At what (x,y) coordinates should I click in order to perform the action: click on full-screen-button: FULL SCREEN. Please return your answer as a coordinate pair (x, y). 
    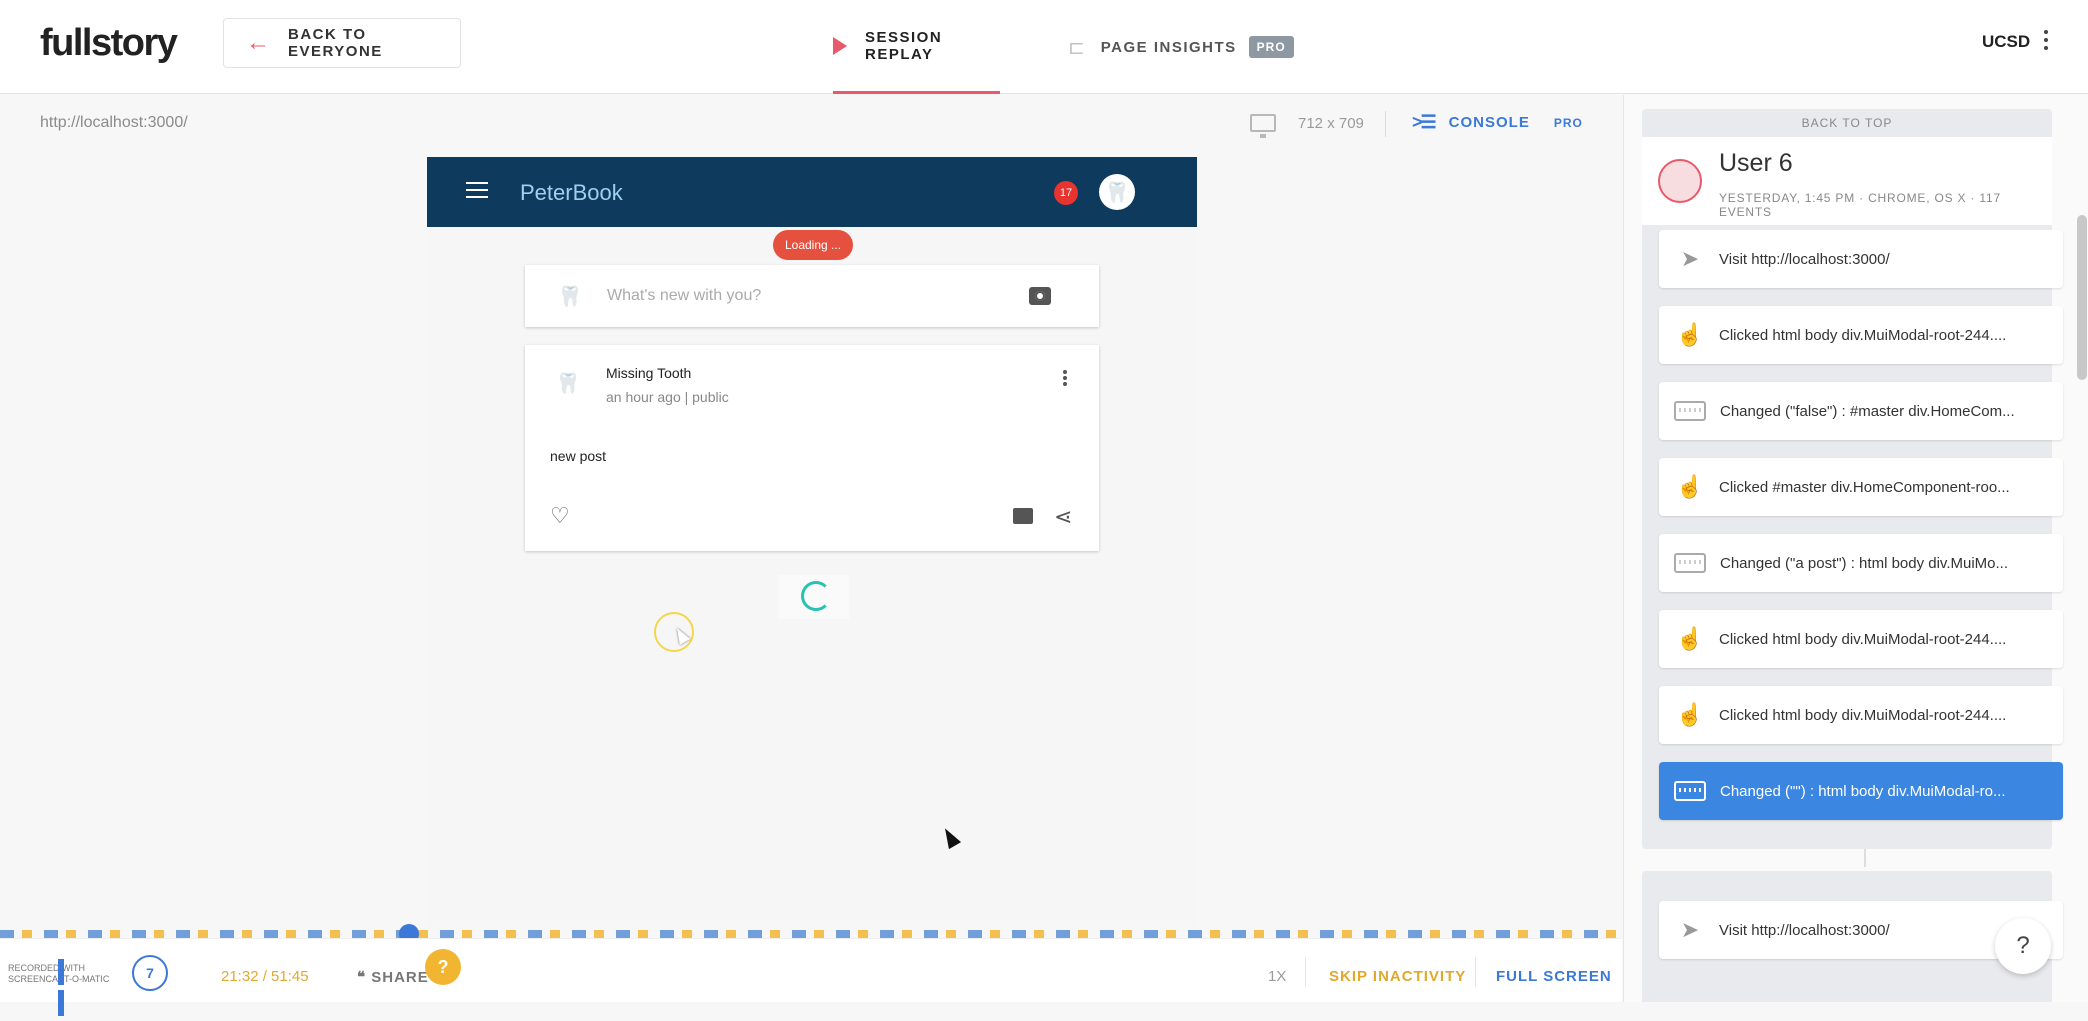
    Looking at the image, I should click on (1554, 976).